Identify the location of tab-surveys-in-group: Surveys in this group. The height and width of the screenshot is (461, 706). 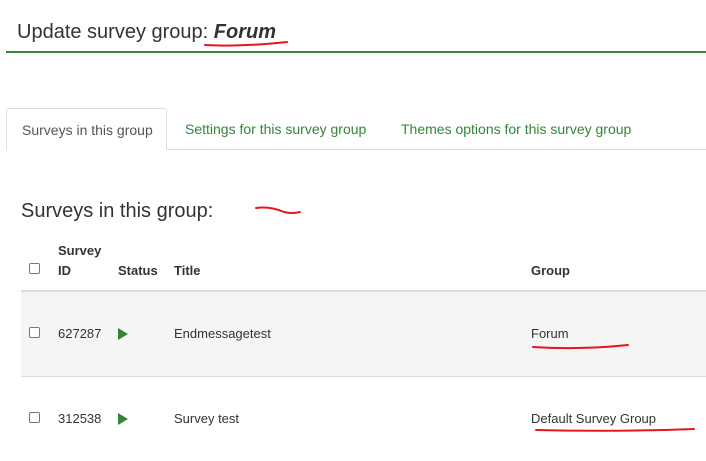
(86, 129).